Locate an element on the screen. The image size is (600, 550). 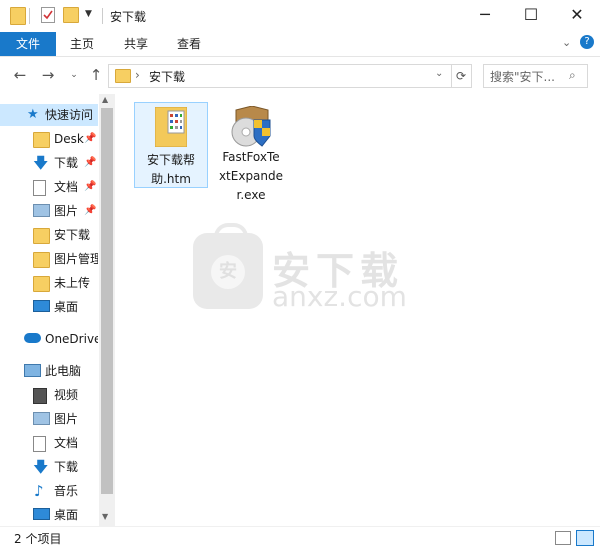
nav-item-pc-documents: 文档 is located at coordinates (49, 443).